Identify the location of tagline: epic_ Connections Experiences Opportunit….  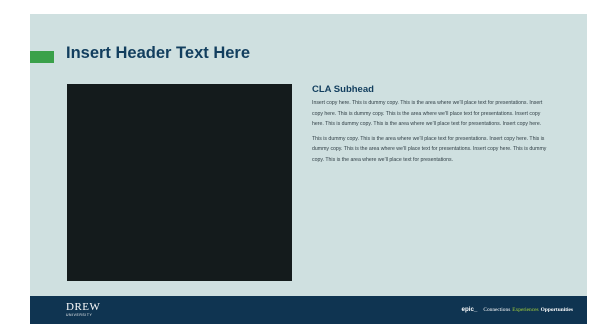
(517, 309).